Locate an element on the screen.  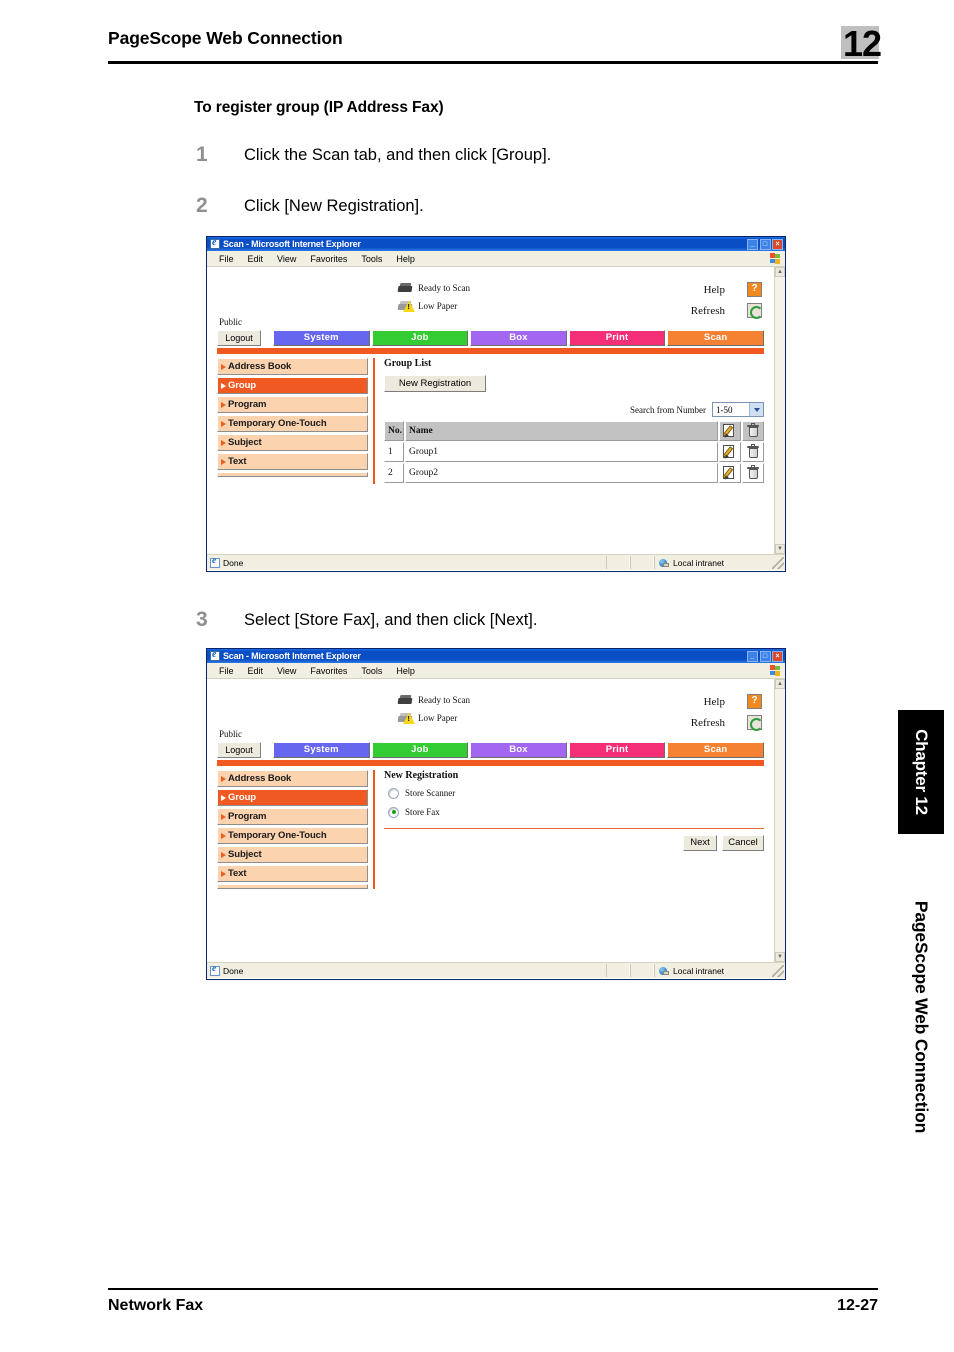
edit-pencil-icon is located at coordinates (729, 473).